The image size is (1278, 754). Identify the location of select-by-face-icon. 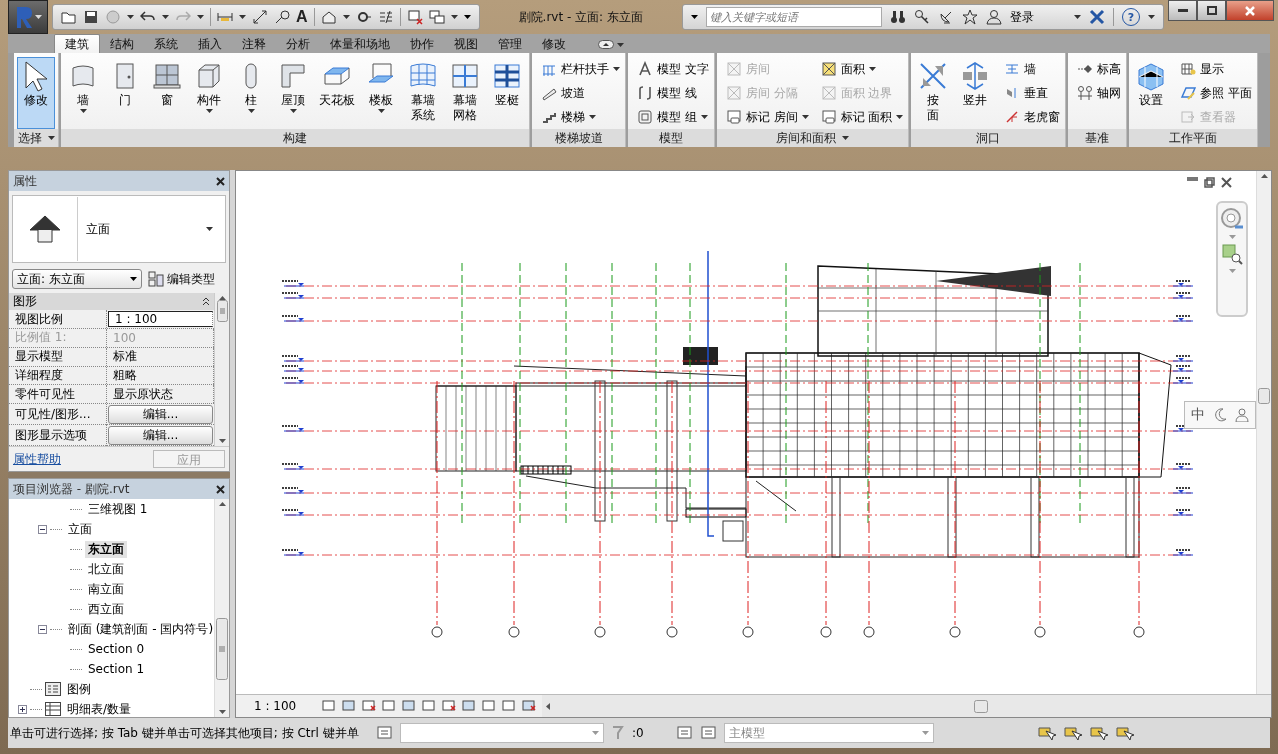
(1124, 733).